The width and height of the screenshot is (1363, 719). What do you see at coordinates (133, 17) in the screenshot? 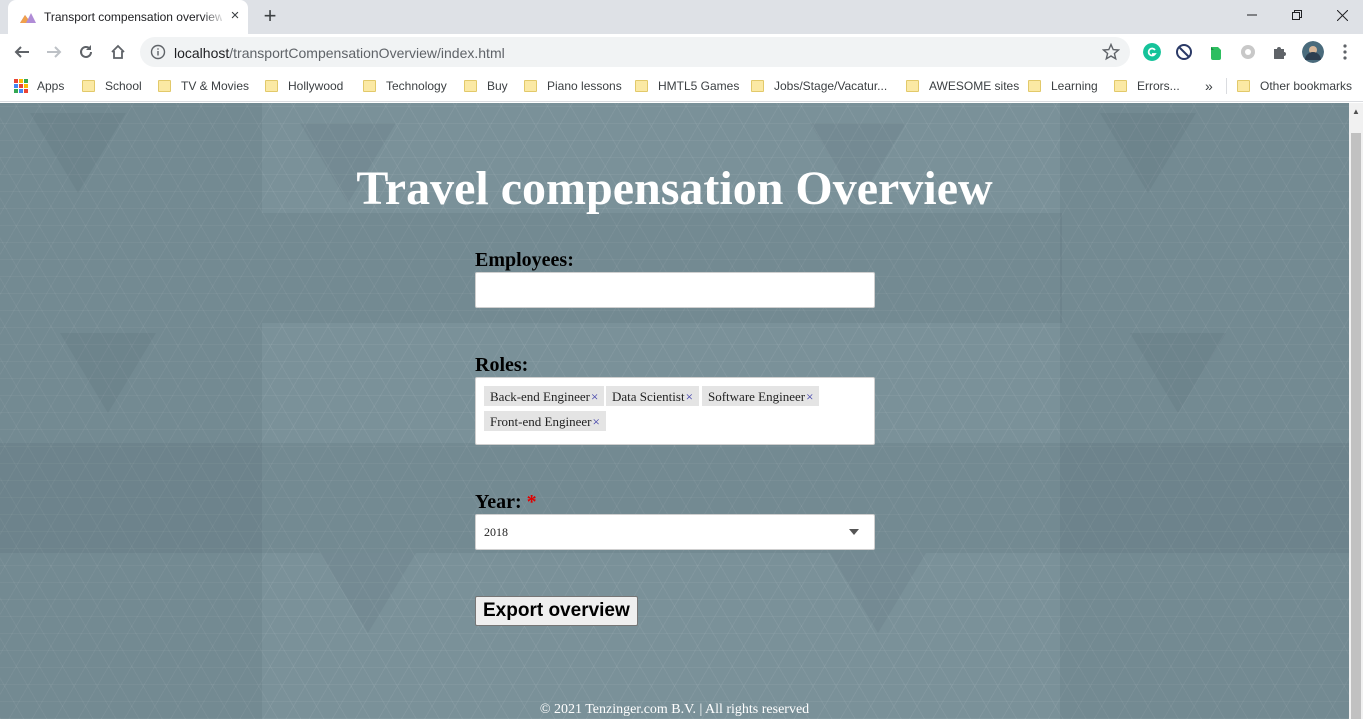
I see `tab-title: Transport compensation overview` at bounding box center [133, 17].